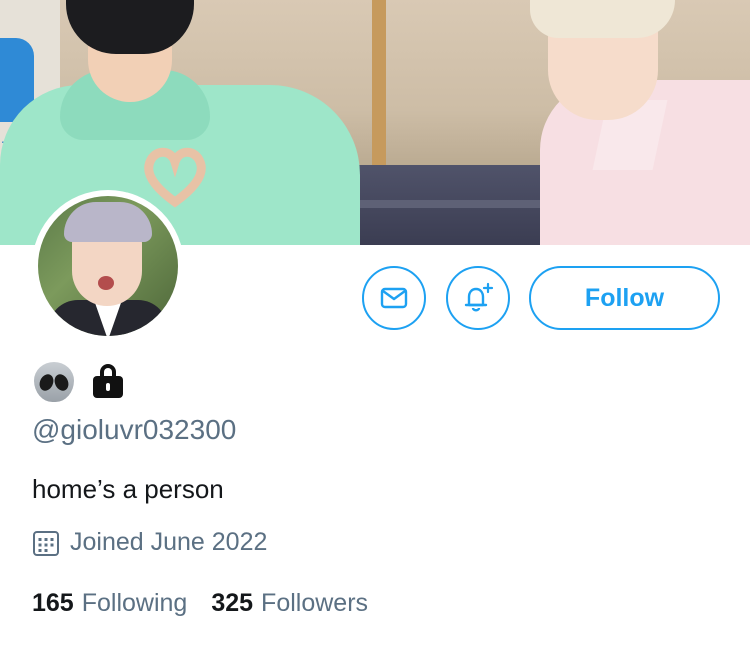 Image resolution: width=750 pixels, height=658 pixels. What do you see at coordinates (175, 177) in the screenshot?
I see `banner-heart-hands` at bounding box center [175, 177].